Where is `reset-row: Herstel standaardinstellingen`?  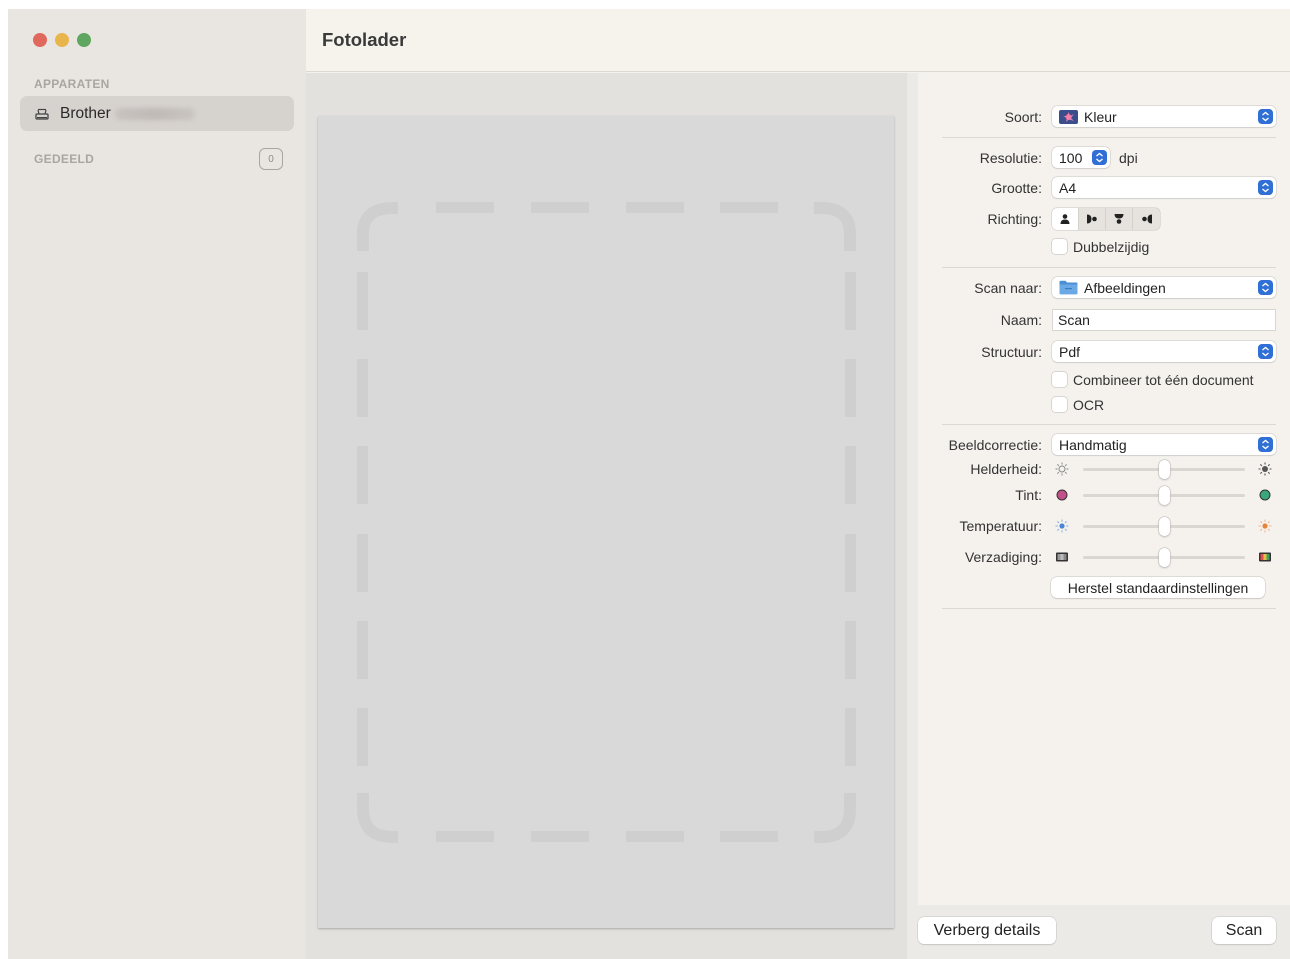
reset-row: Herstel standaardinstellingen is located at coordinates (1104, 588).